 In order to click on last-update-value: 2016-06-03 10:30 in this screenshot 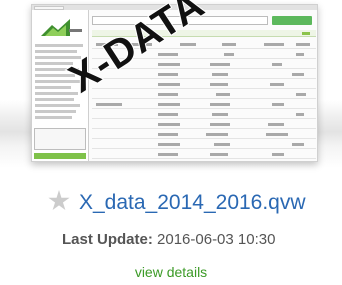, I will do `click(216, 239)`.